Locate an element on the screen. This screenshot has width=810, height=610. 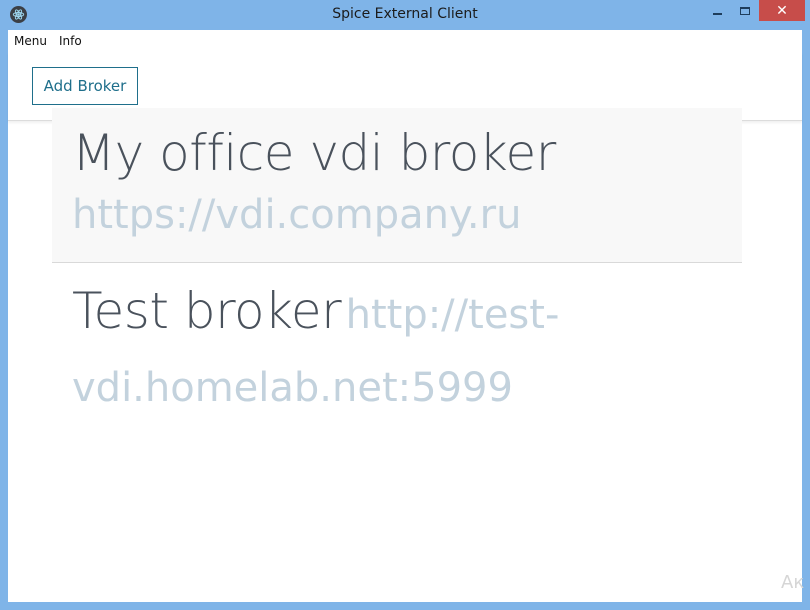
window-title: Spice External Client is located at coordinates (405, 14).